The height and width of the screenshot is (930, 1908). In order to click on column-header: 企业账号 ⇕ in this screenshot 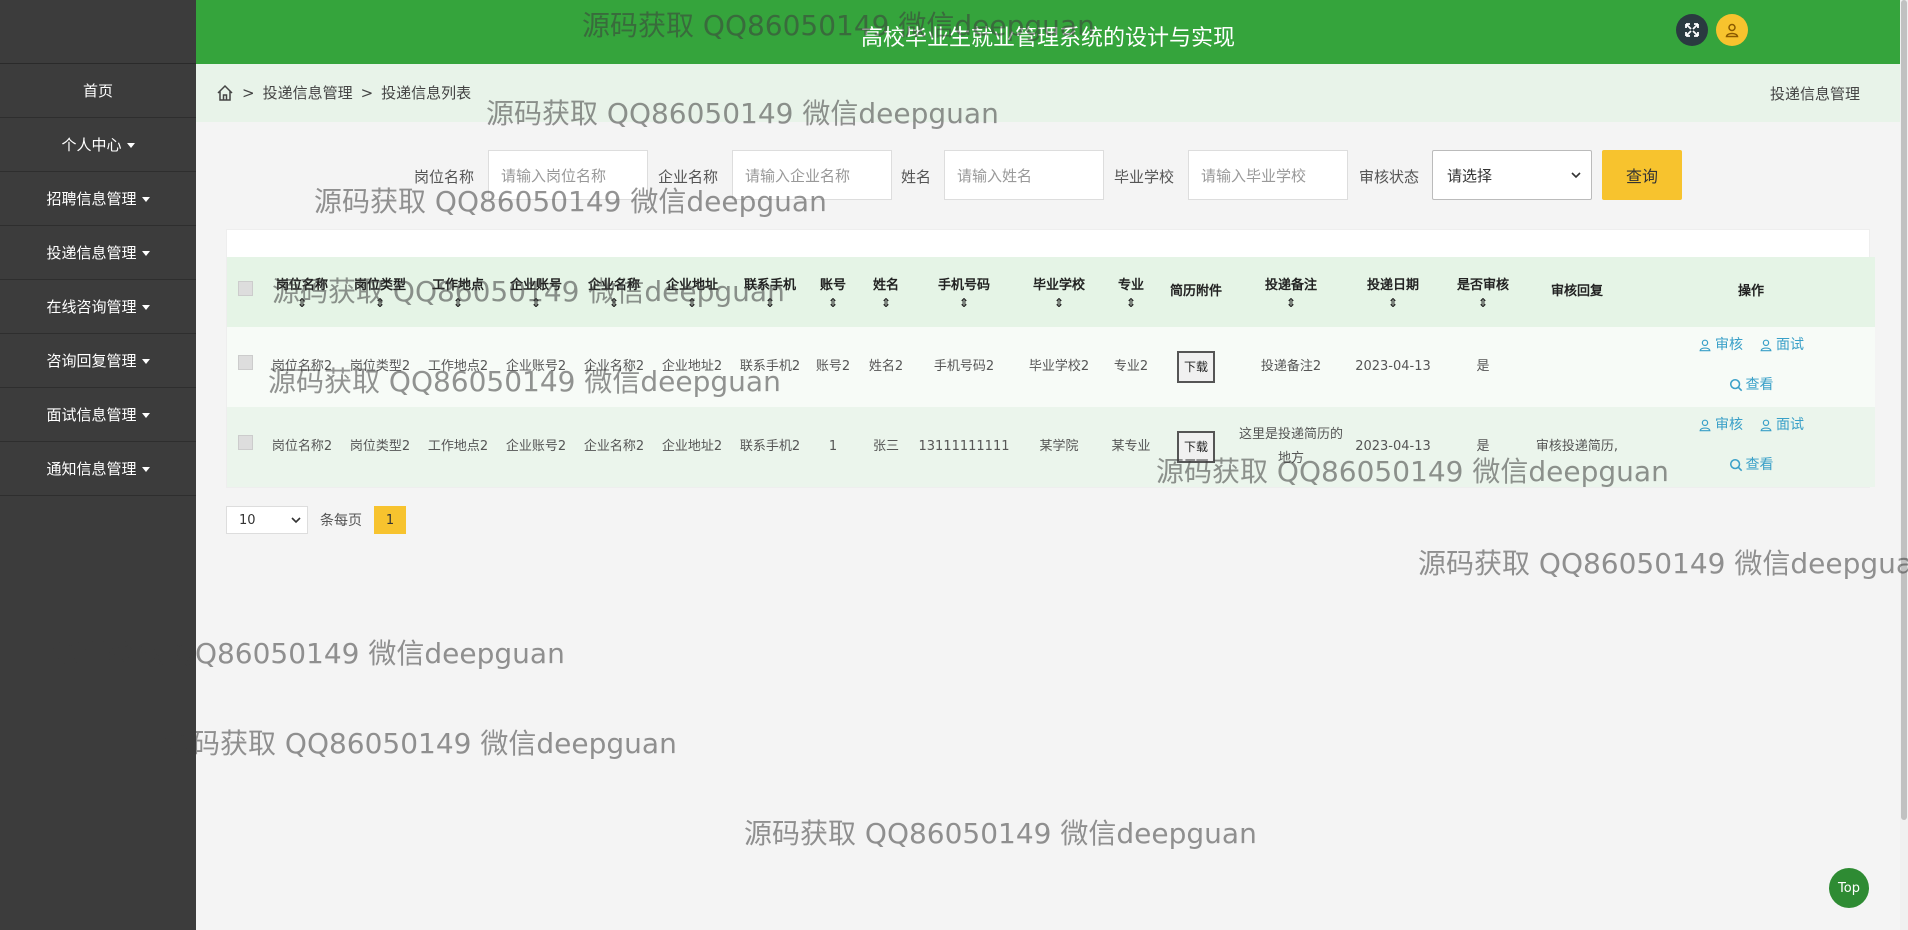, I will do `click(536, 292)`.